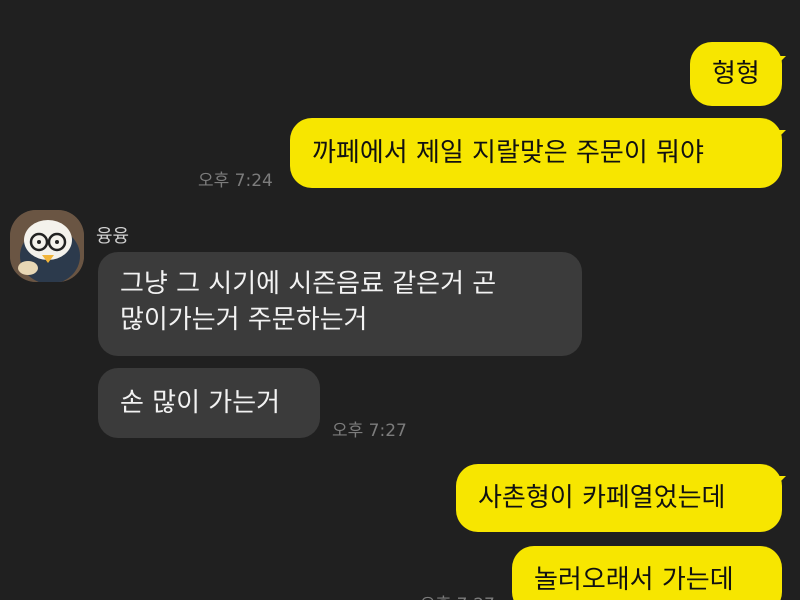 The height and width of the screenshot is (600, 800). I want to click on penguin-avatar-icon, so click(47, 246).